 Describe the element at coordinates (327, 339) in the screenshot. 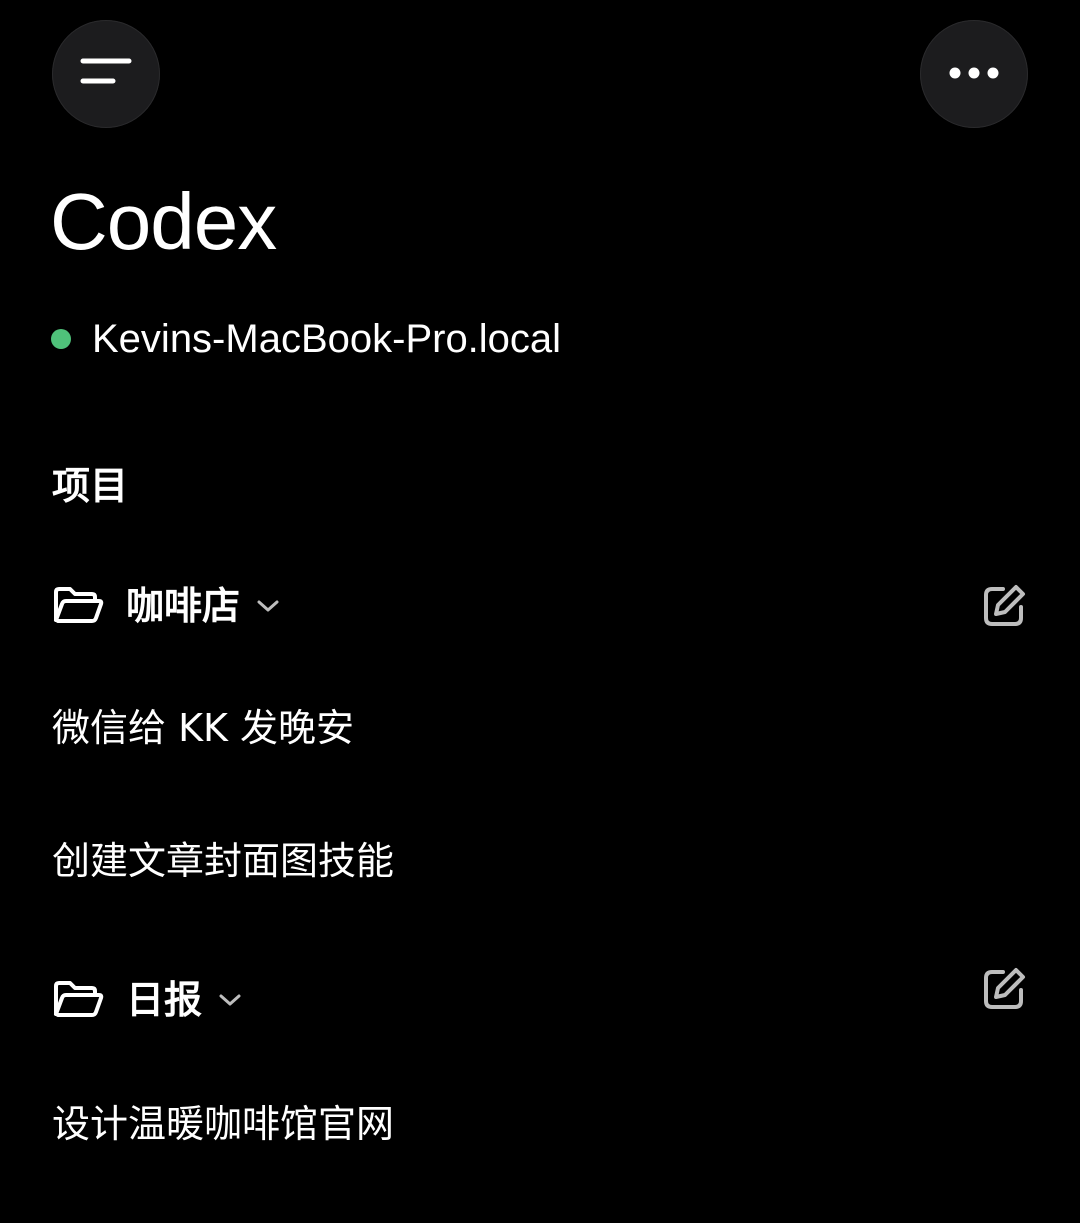

I see `host-name: Kevins-MacBook-Pro.local` at that location.